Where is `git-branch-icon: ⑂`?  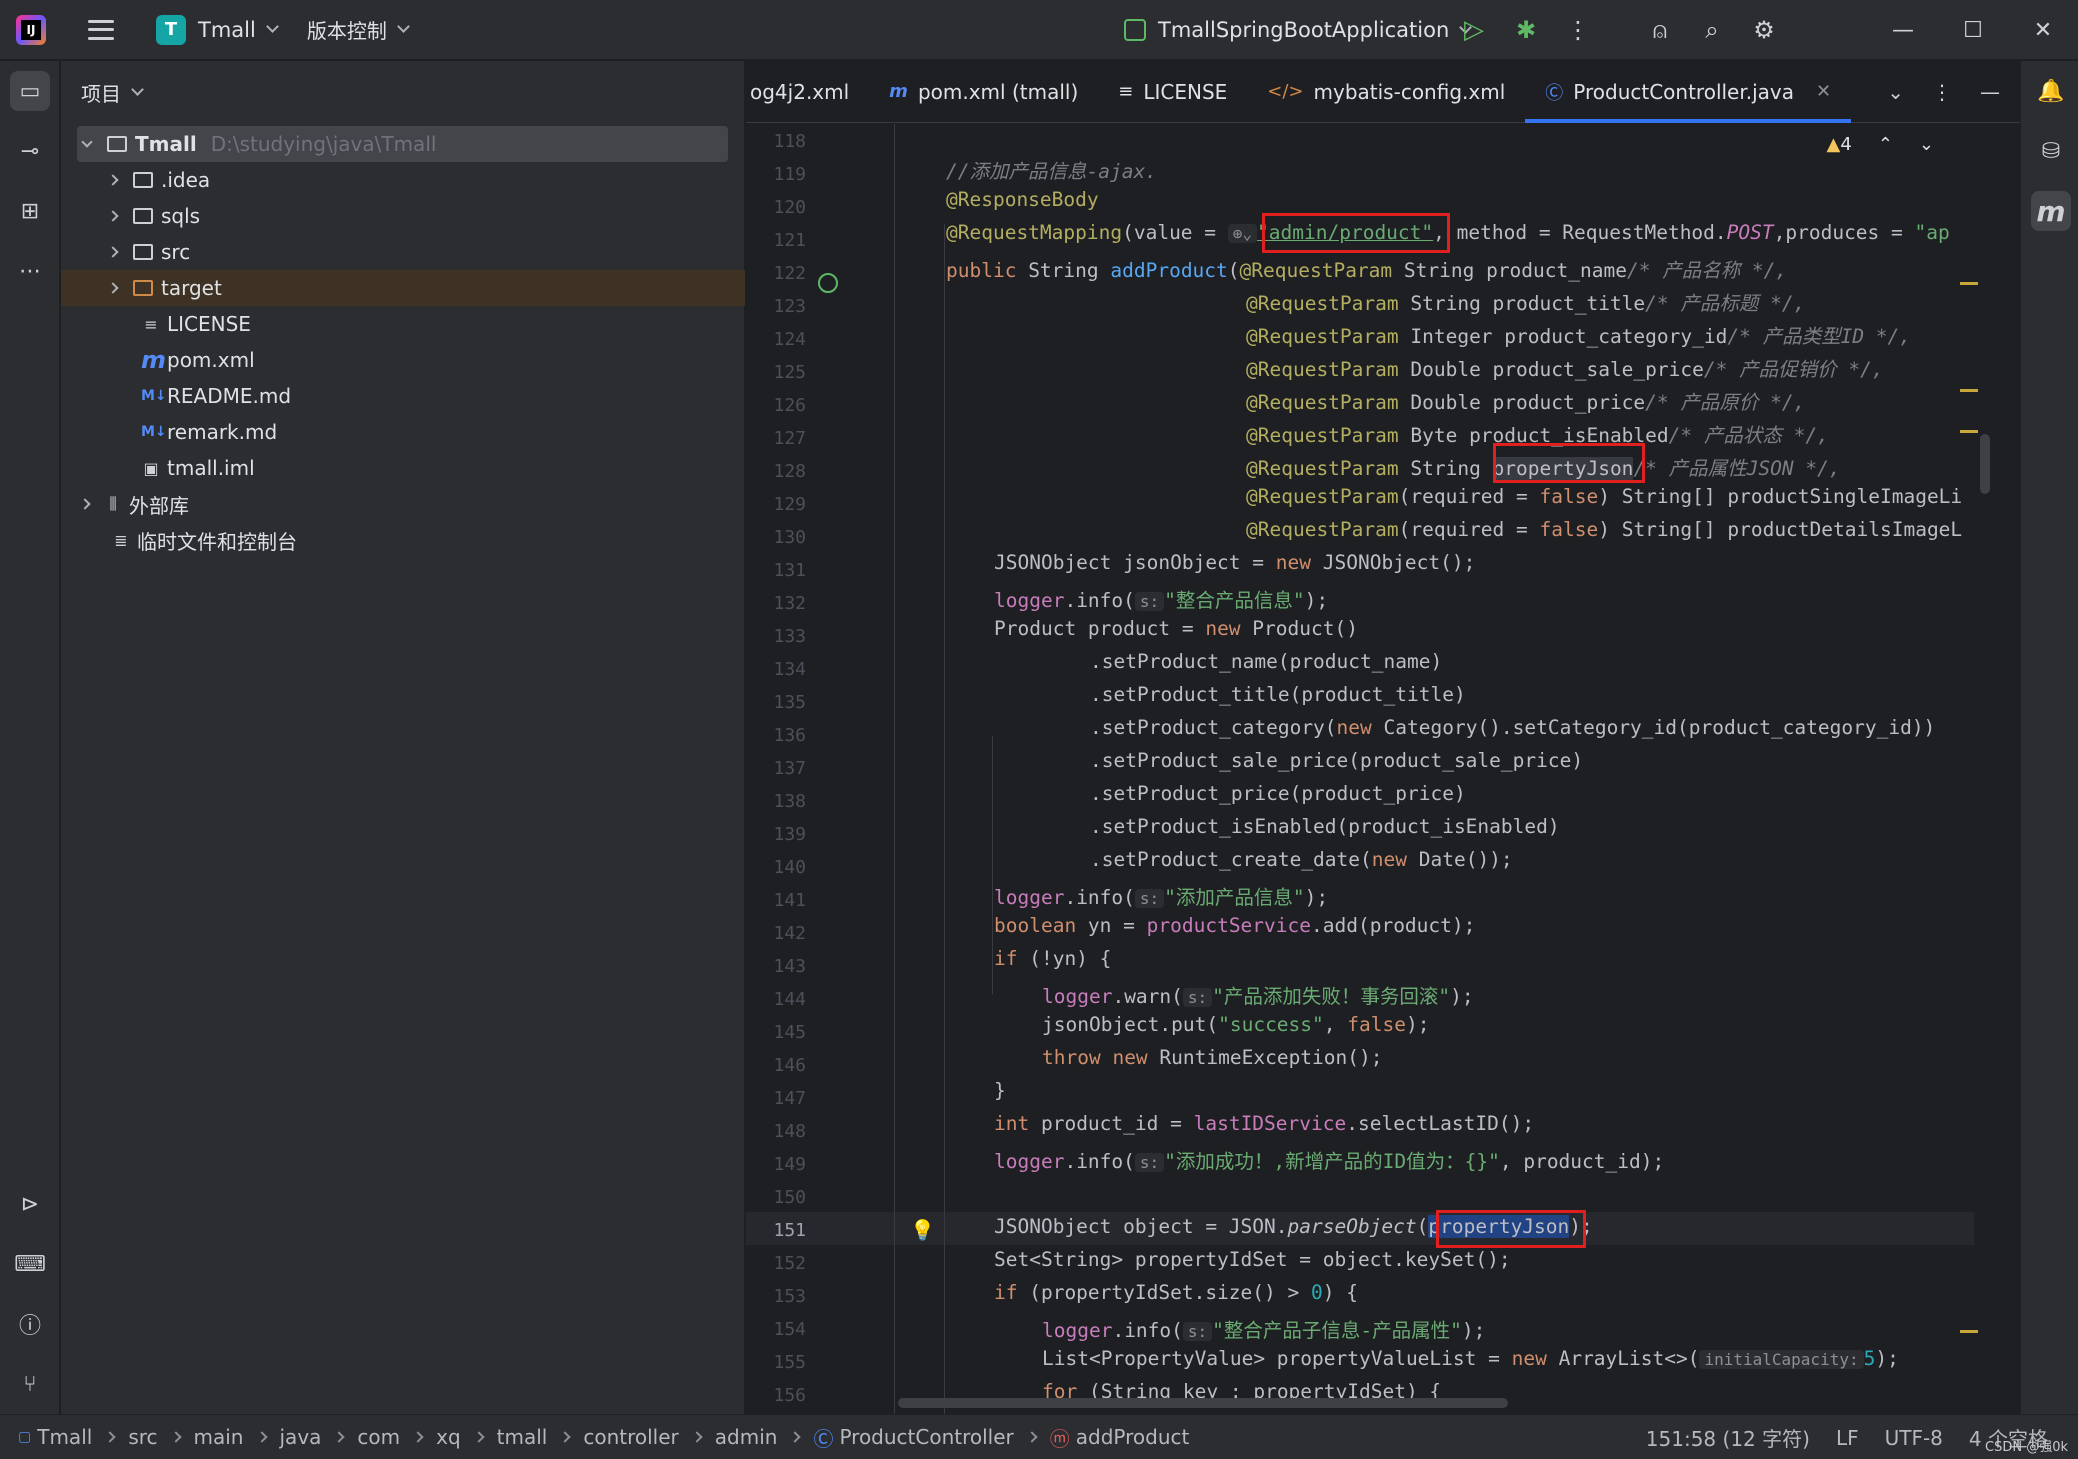
git-branch-icon: ⑂ is located at coordinates (30, 1384).